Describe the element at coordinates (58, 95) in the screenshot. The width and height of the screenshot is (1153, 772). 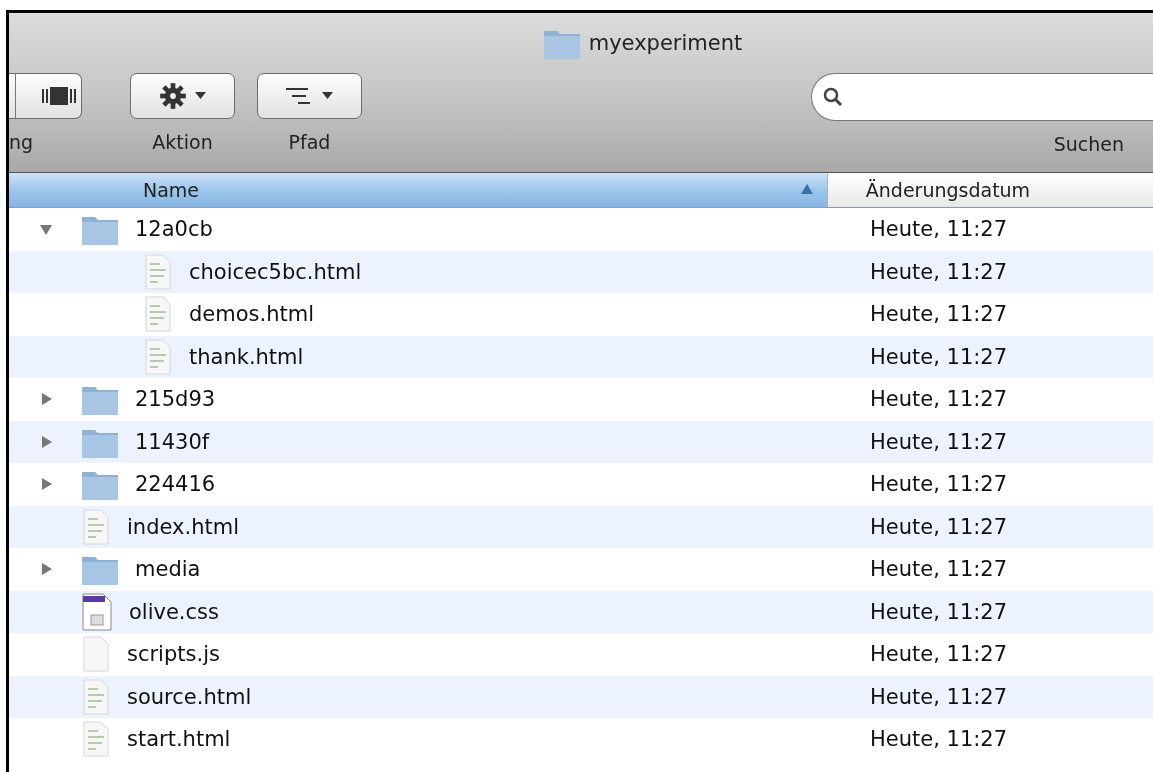
I see `cover-flow-icon` at that location.